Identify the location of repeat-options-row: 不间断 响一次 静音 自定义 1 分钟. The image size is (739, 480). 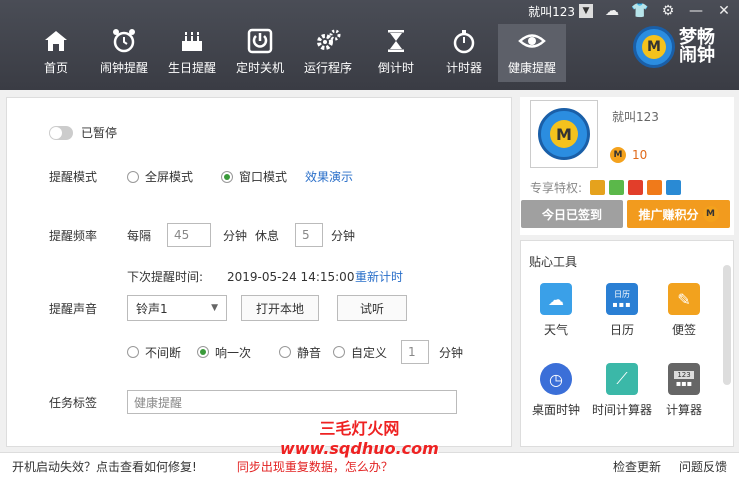
(295, 352).